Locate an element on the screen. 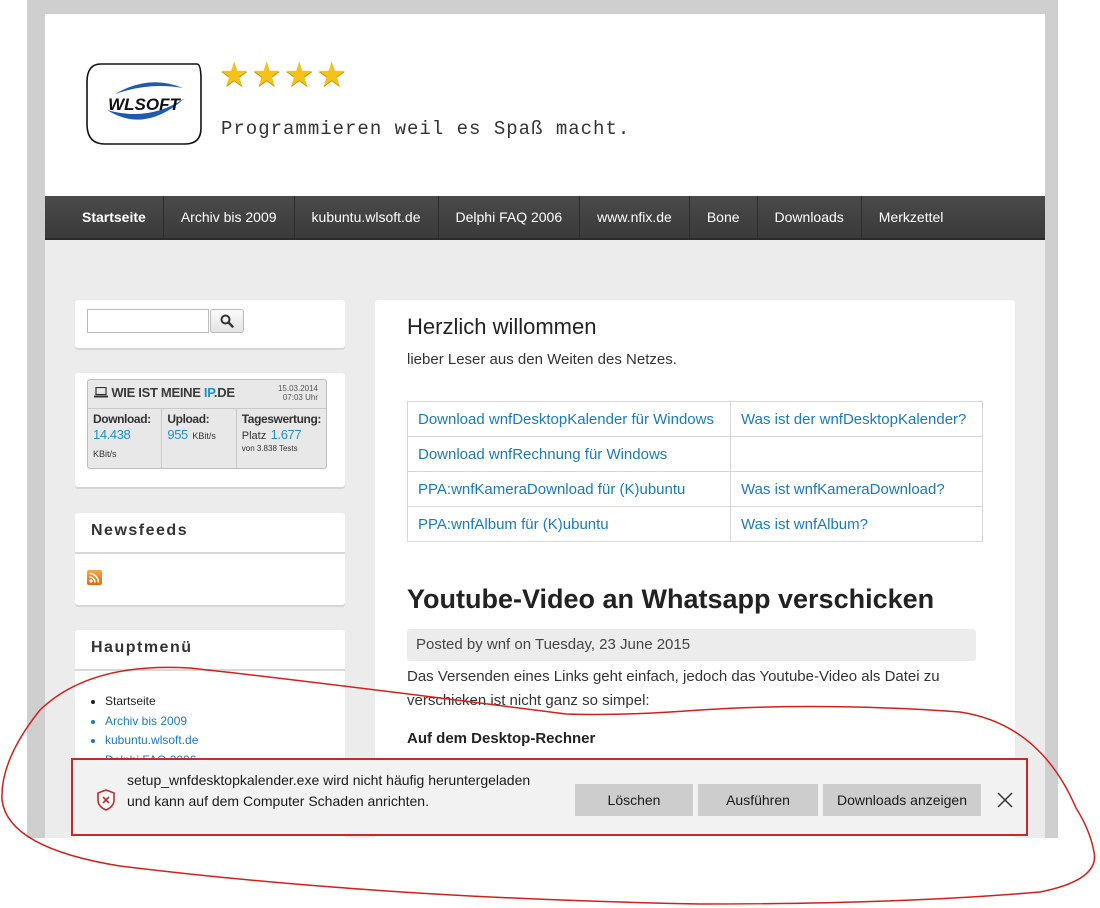 The width and height of the screenshot is (1100, 908). newsfeeds-title: Newsfeeds is located at coordinates (140, 530).